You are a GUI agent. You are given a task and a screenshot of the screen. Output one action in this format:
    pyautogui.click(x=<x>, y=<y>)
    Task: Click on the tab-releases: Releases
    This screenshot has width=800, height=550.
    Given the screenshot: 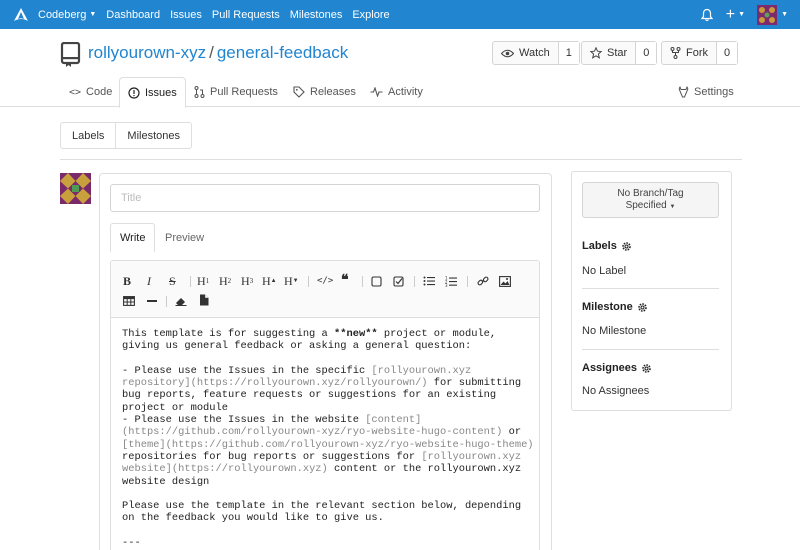 What is the action you would take?
    pyautogui.click(x=324, y=92)
    